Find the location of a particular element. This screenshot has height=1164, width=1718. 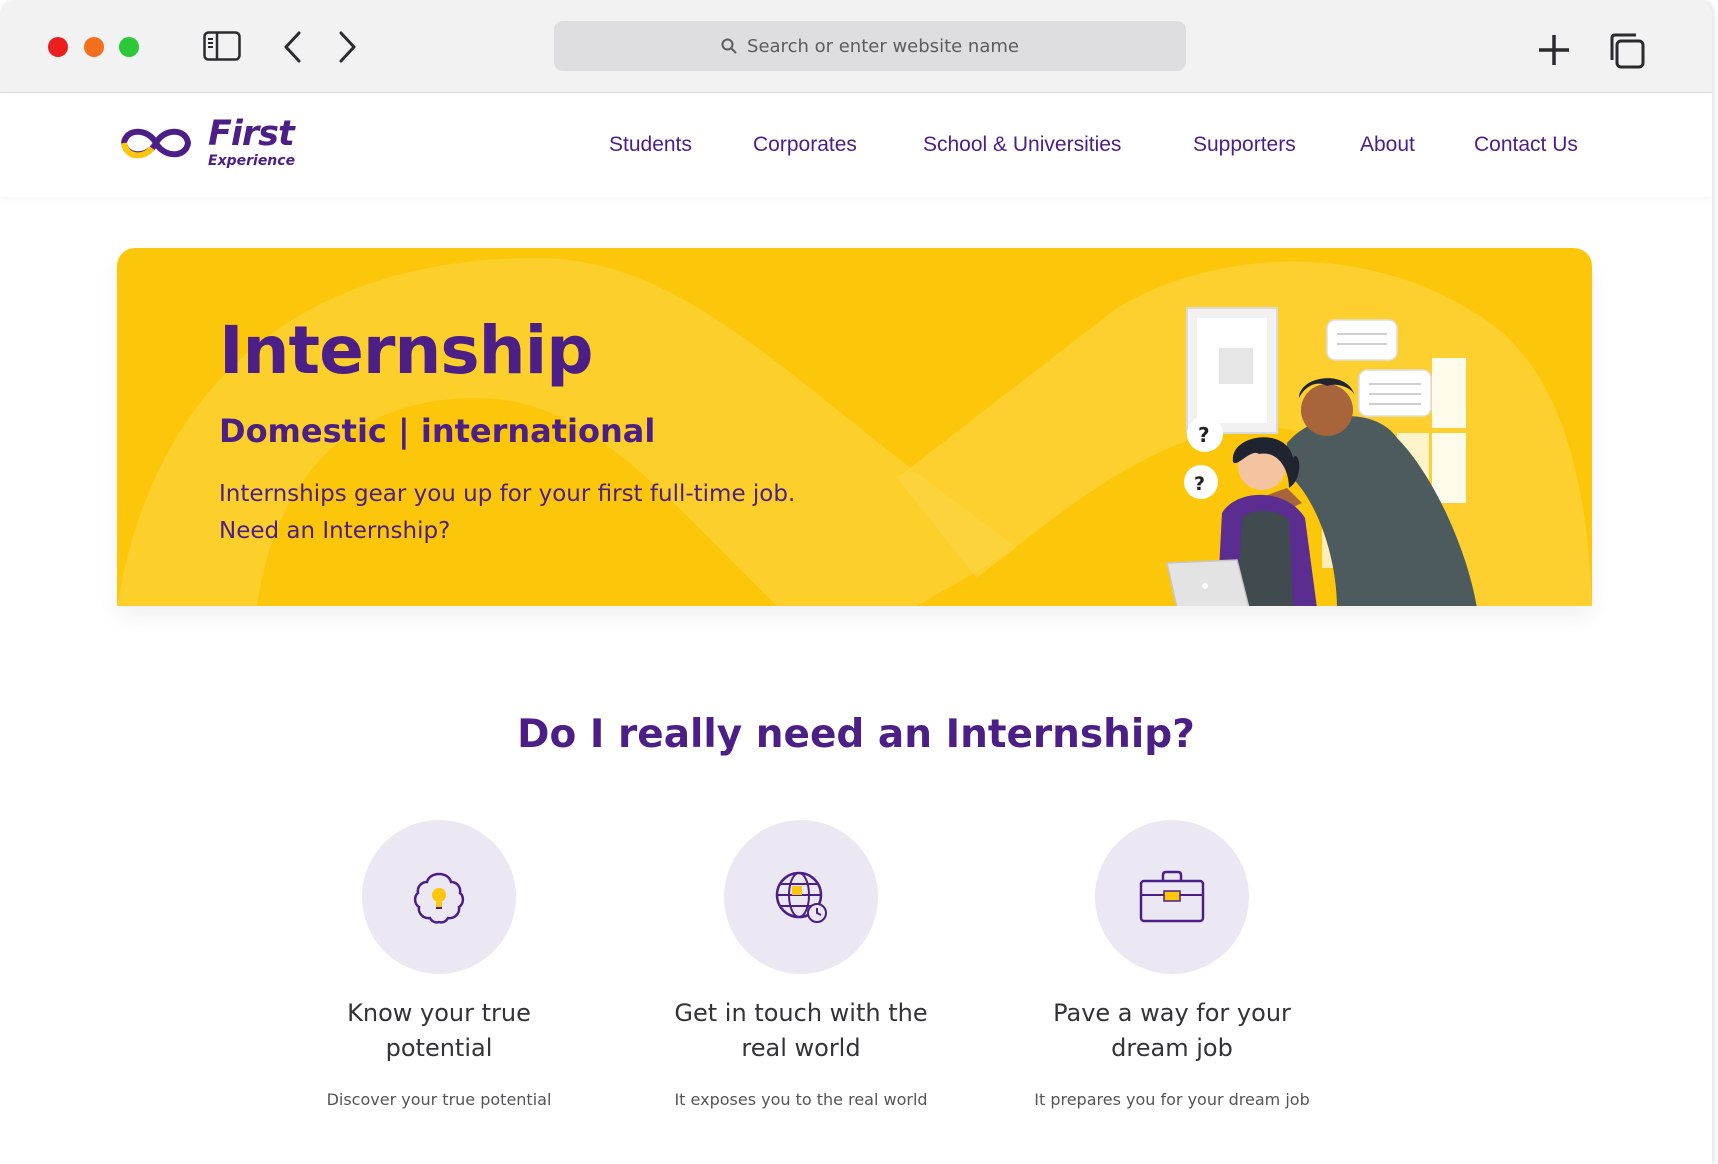

hero-subtitle: Domestic | international is located at coordinates (437, 431).